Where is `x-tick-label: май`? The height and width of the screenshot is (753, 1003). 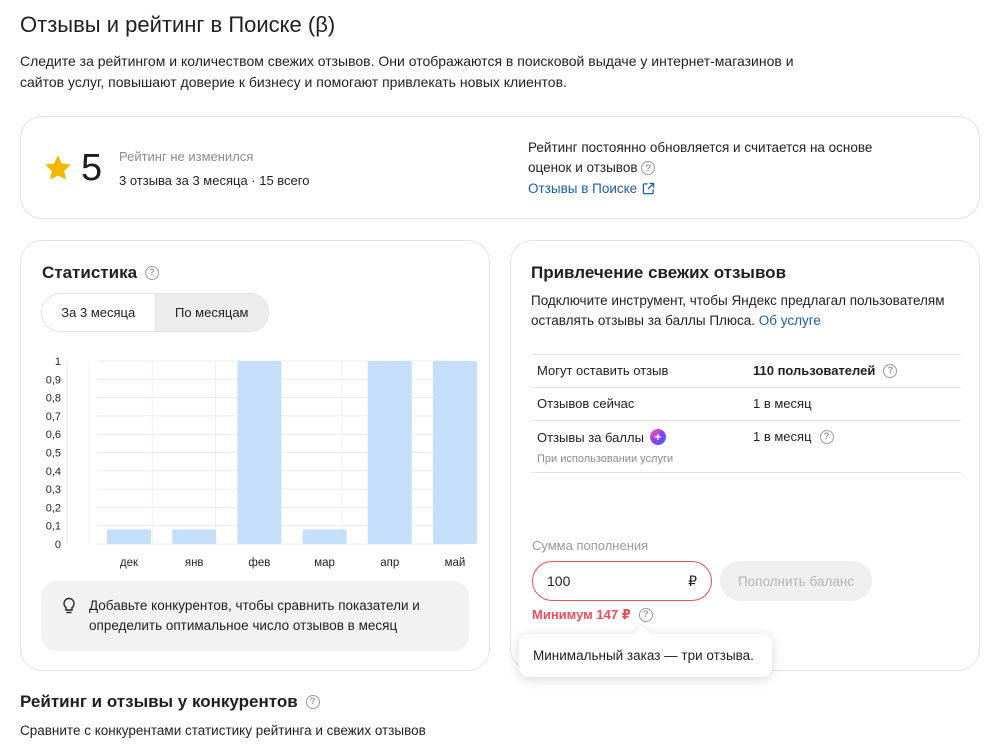 x-tick-label: май is located at coordinates (455, 563).